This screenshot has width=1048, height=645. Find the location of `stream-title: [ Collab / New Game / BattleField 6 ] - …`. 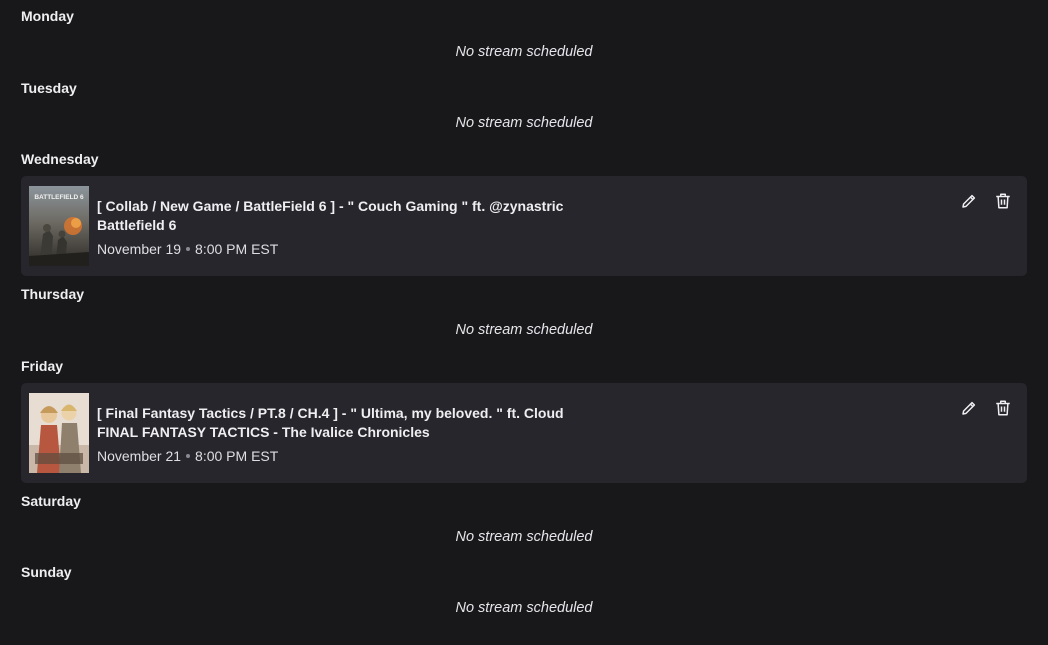

stream-title: [ Collab / New Game / BattleField 6 ] - … is located at coordinates (330, 206).